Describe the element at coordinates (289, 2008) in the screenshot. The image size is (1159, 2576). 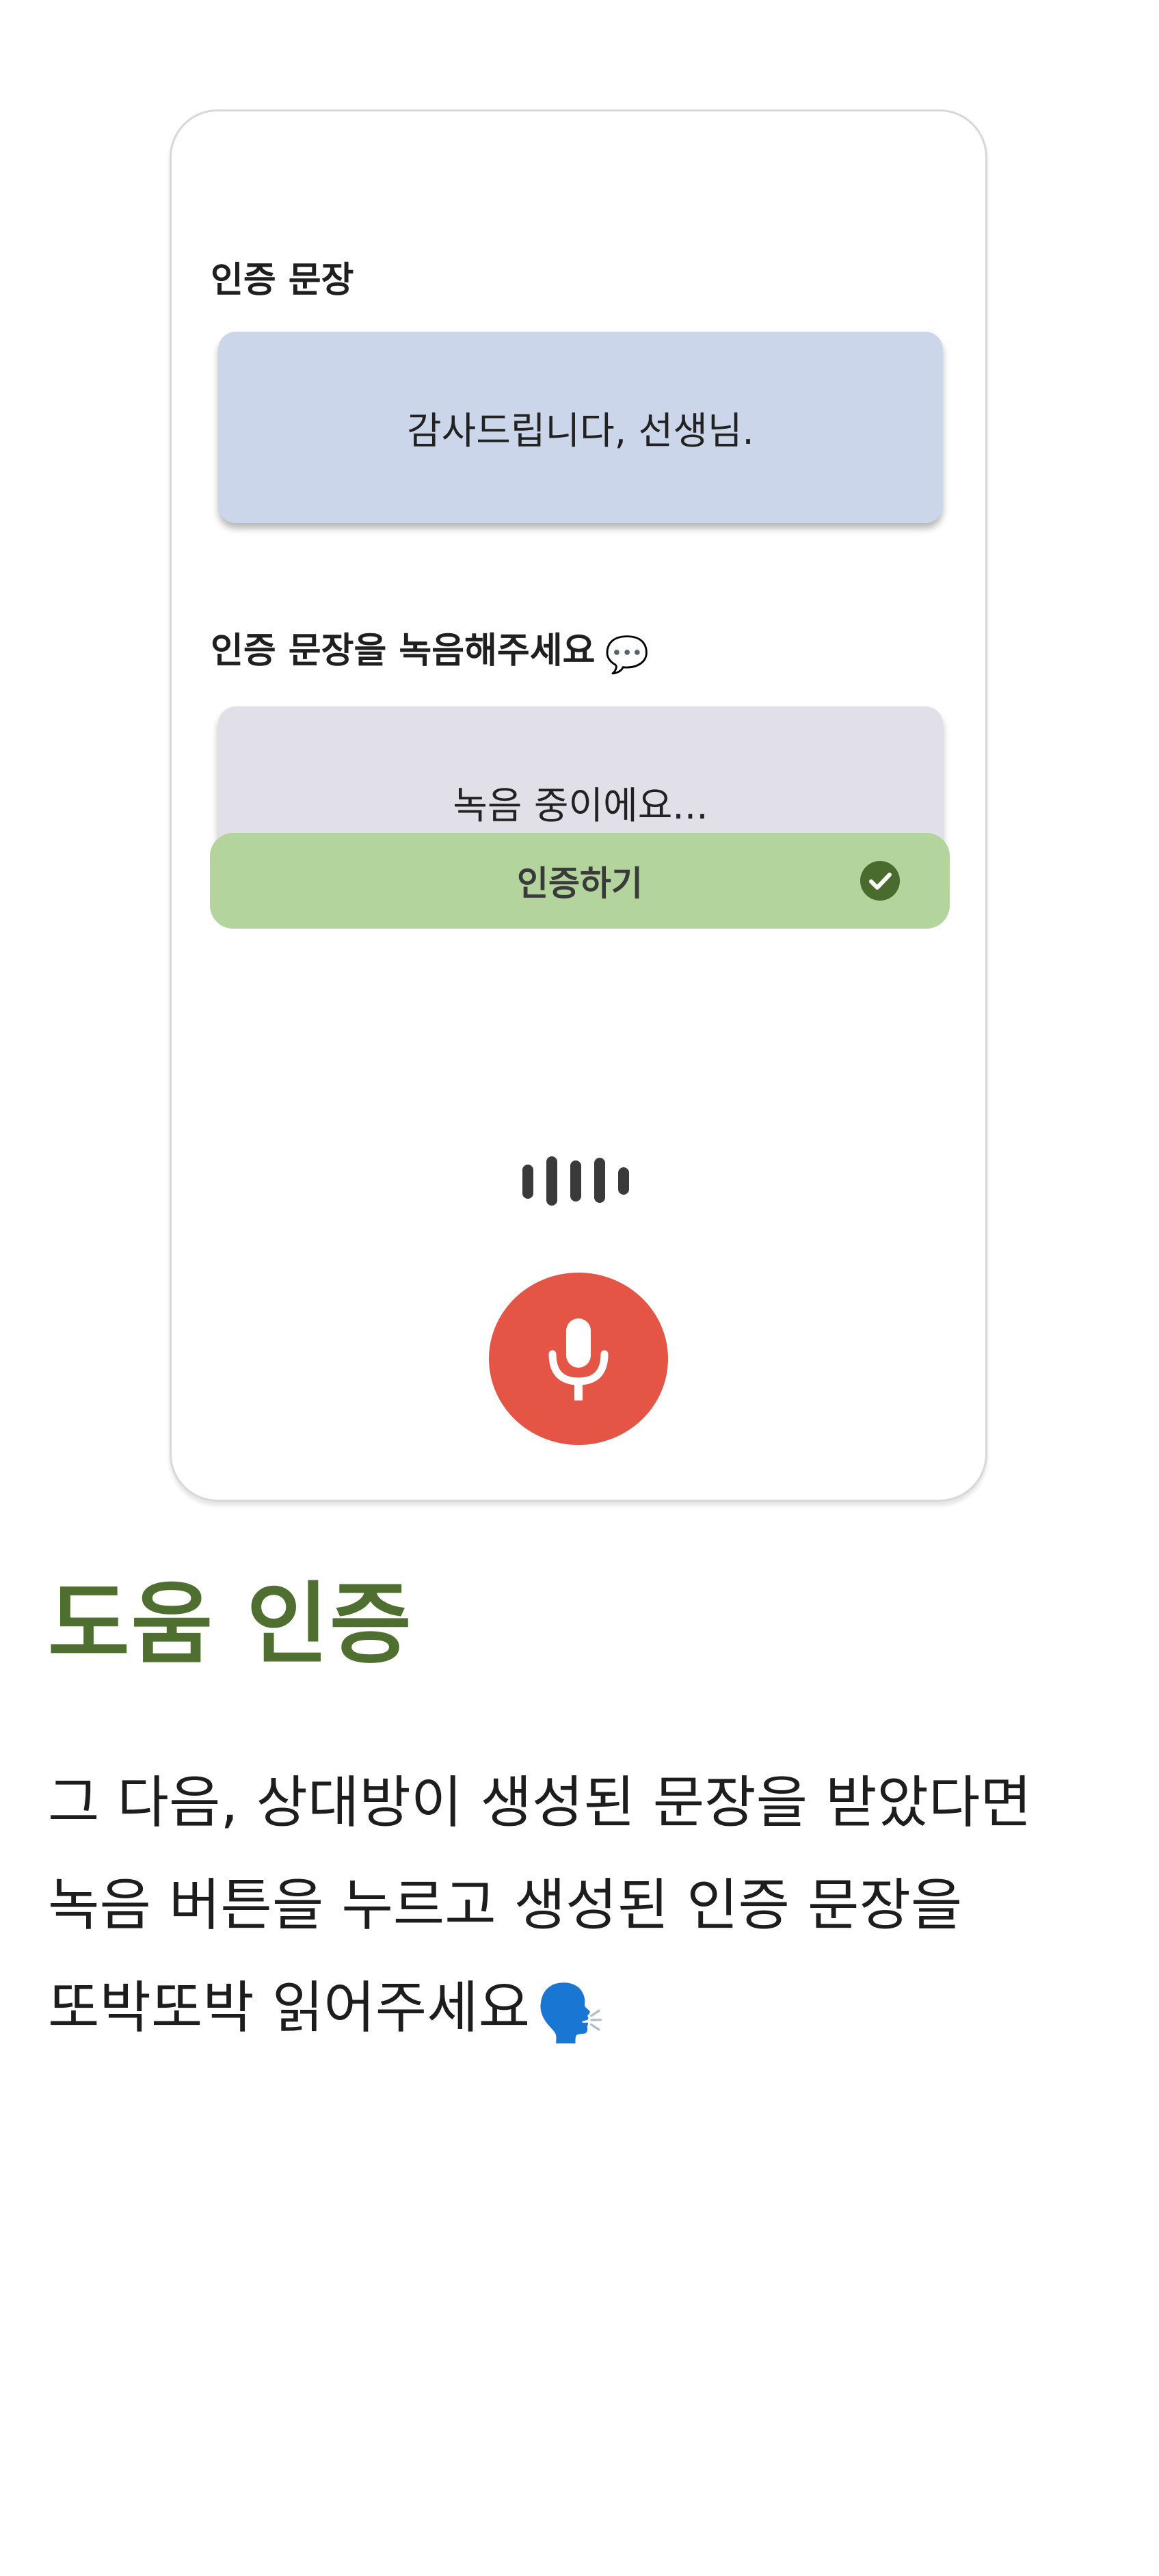
I see `description-line-3-text: 또박또박 읽어주세요` at that location.